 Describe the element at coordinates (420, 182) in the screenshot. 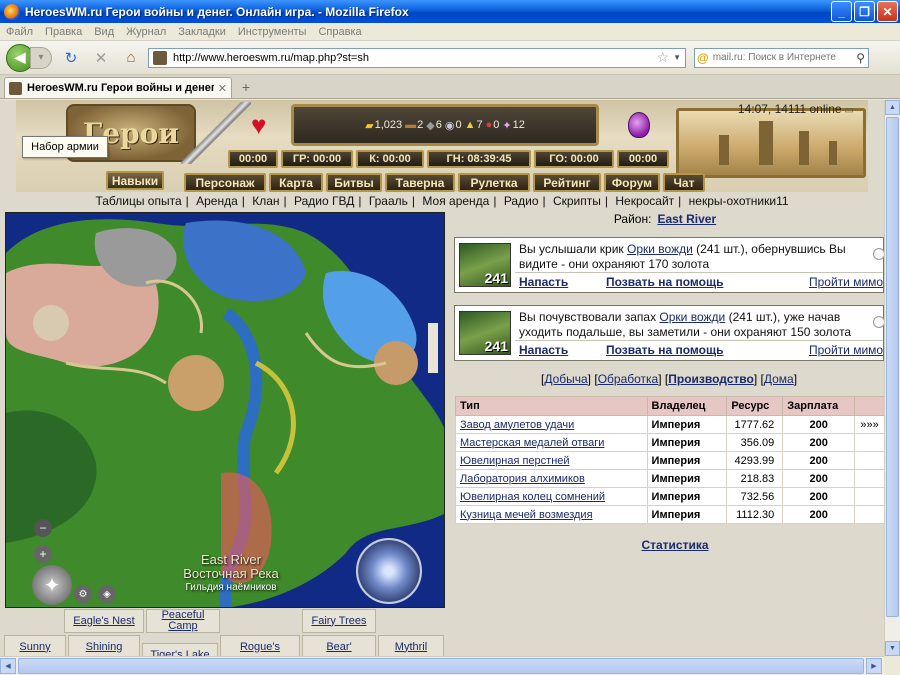

I see `nav-tavern: Таверна` at that location.